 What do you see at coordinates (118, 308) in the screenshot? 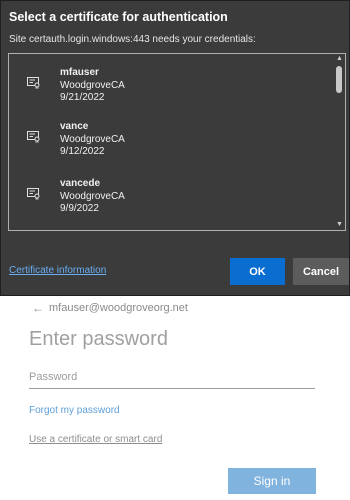
I see `account-email: mfauser@woodgroveorg.net` at bounding box center [118, 308].